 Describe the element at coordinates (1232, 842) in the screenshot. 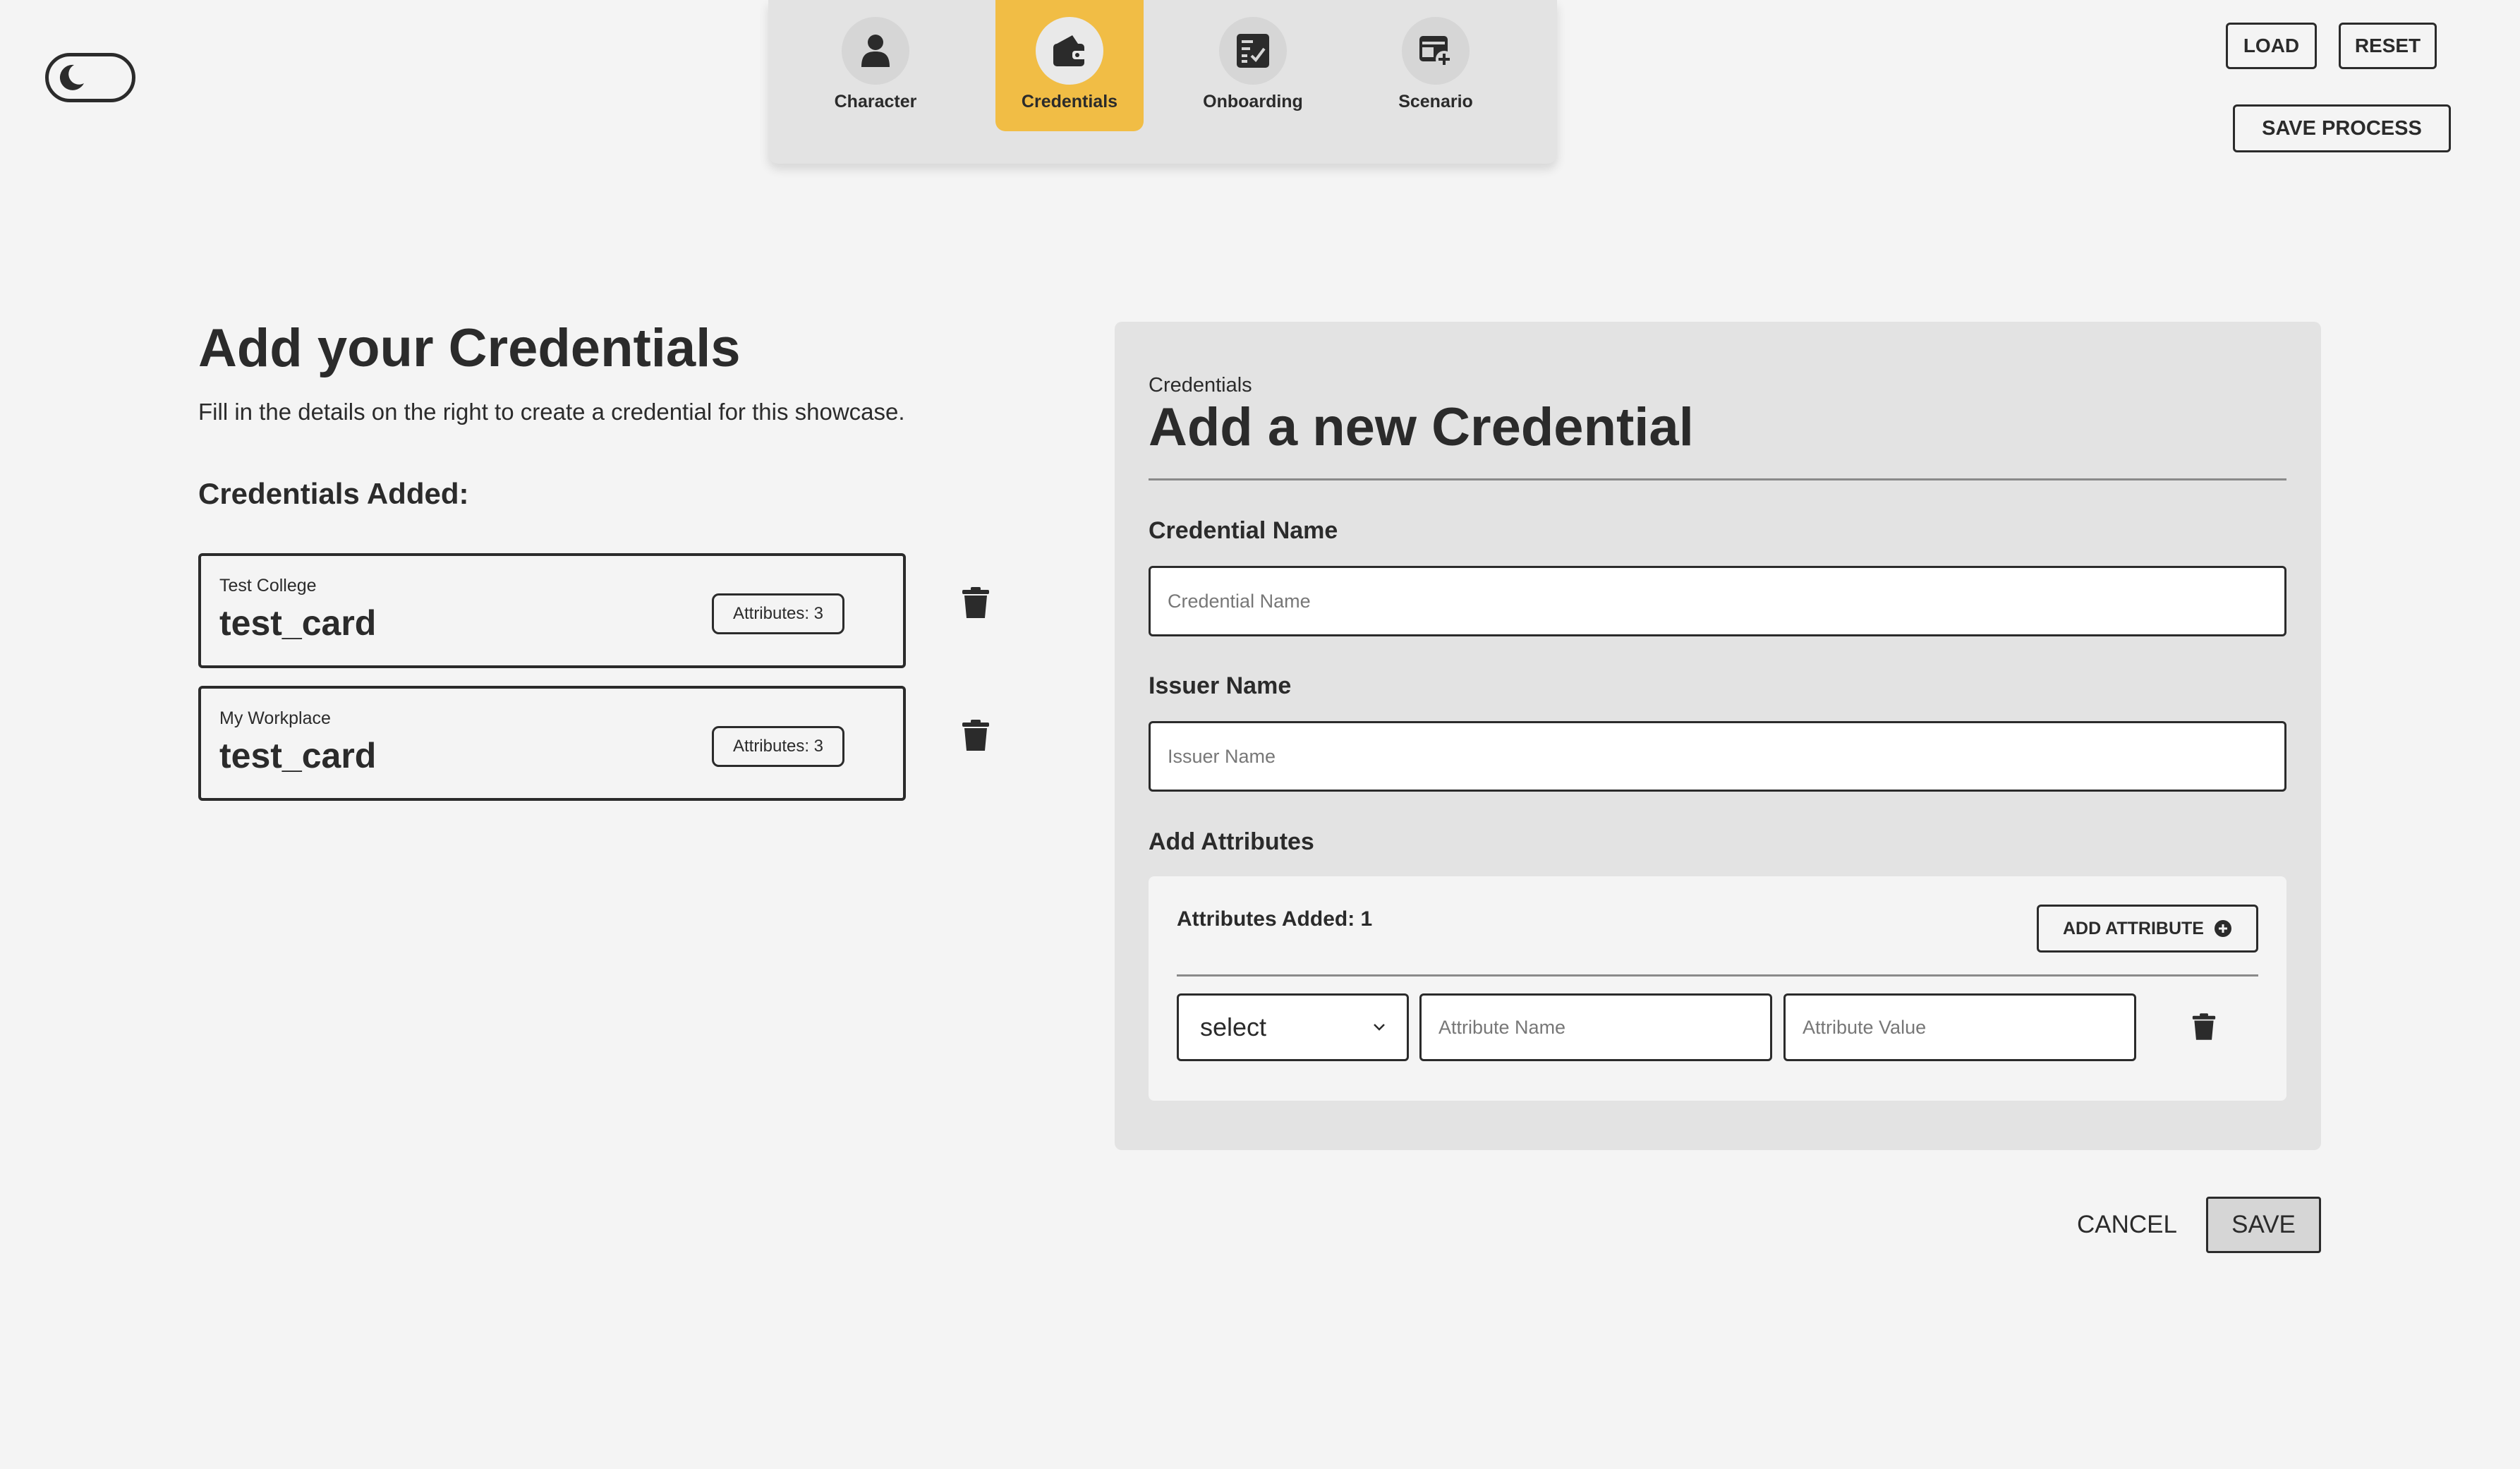

I see `add-attributes-label: Add Attributes` at that location.